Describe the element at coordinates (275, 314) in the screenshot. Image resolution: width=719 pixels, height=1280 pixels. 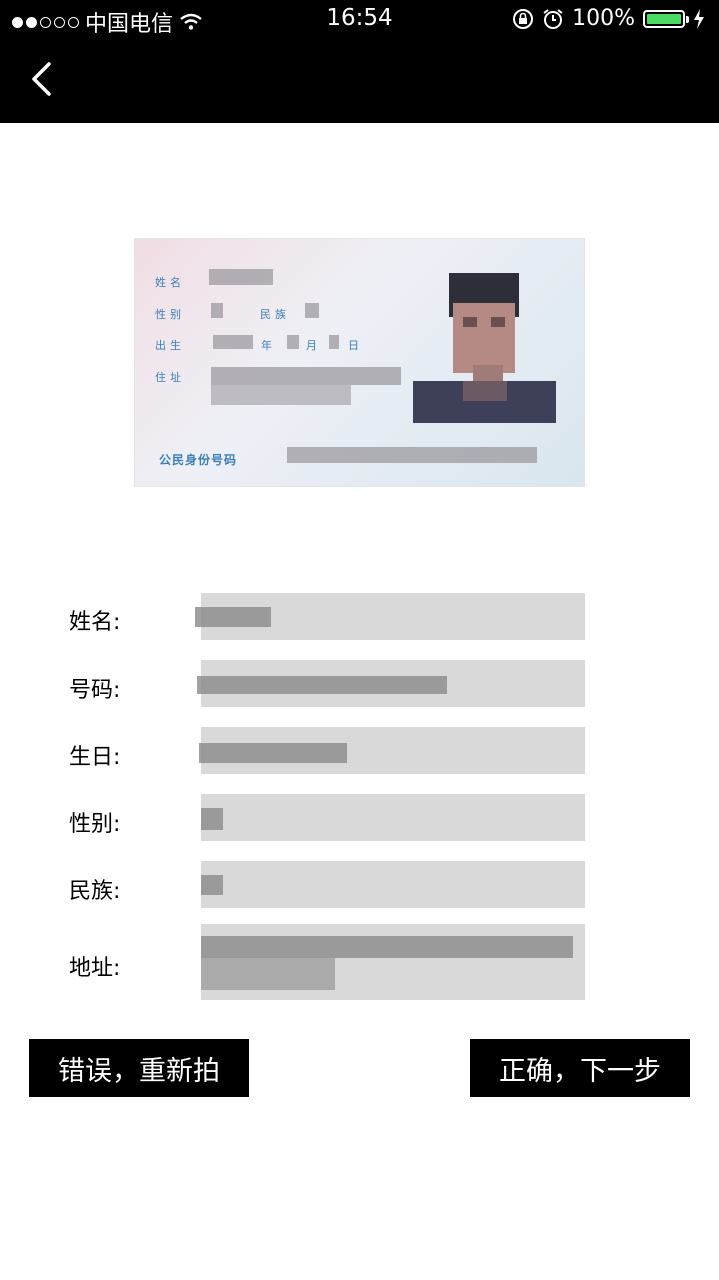
I see `card-label-ethnicity: 民族` at that location.